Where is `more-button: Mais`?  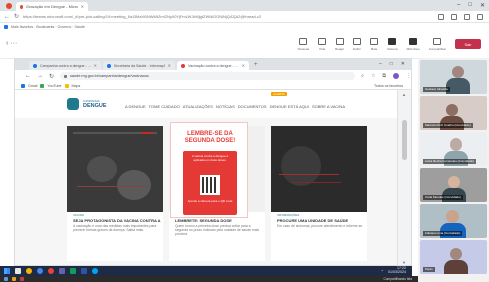
more-button: Mais is located at coordinates (373, 44).